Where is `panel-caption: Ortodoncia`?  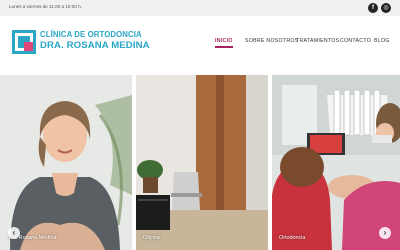 panel-caption: Ortodoncia is located at coordinates (292, 238).